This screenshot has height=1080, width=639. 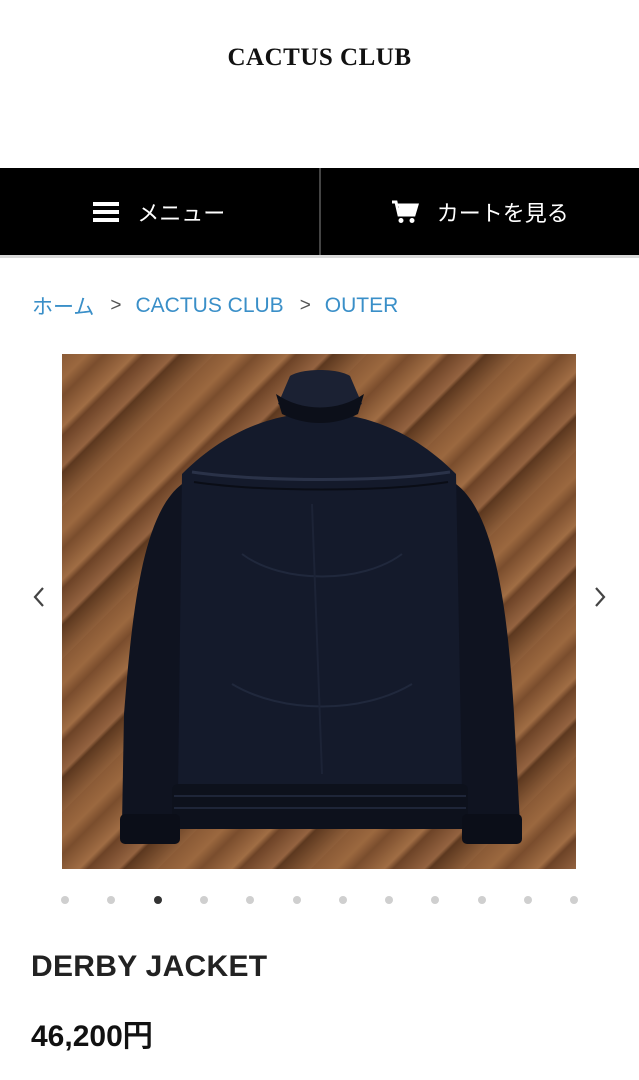 I want to click on menu-button: メニュー, so click(x=159, y=211).